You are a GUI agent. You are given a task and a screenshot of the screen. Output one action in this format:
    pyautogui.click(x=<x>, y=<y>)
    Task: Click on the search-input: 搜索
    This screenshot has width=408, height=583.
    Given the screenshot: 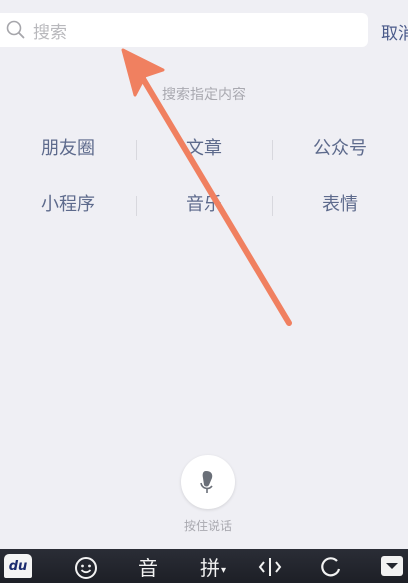 What is the action you would take?
    pyautogui.click(x=50, y=30)
    